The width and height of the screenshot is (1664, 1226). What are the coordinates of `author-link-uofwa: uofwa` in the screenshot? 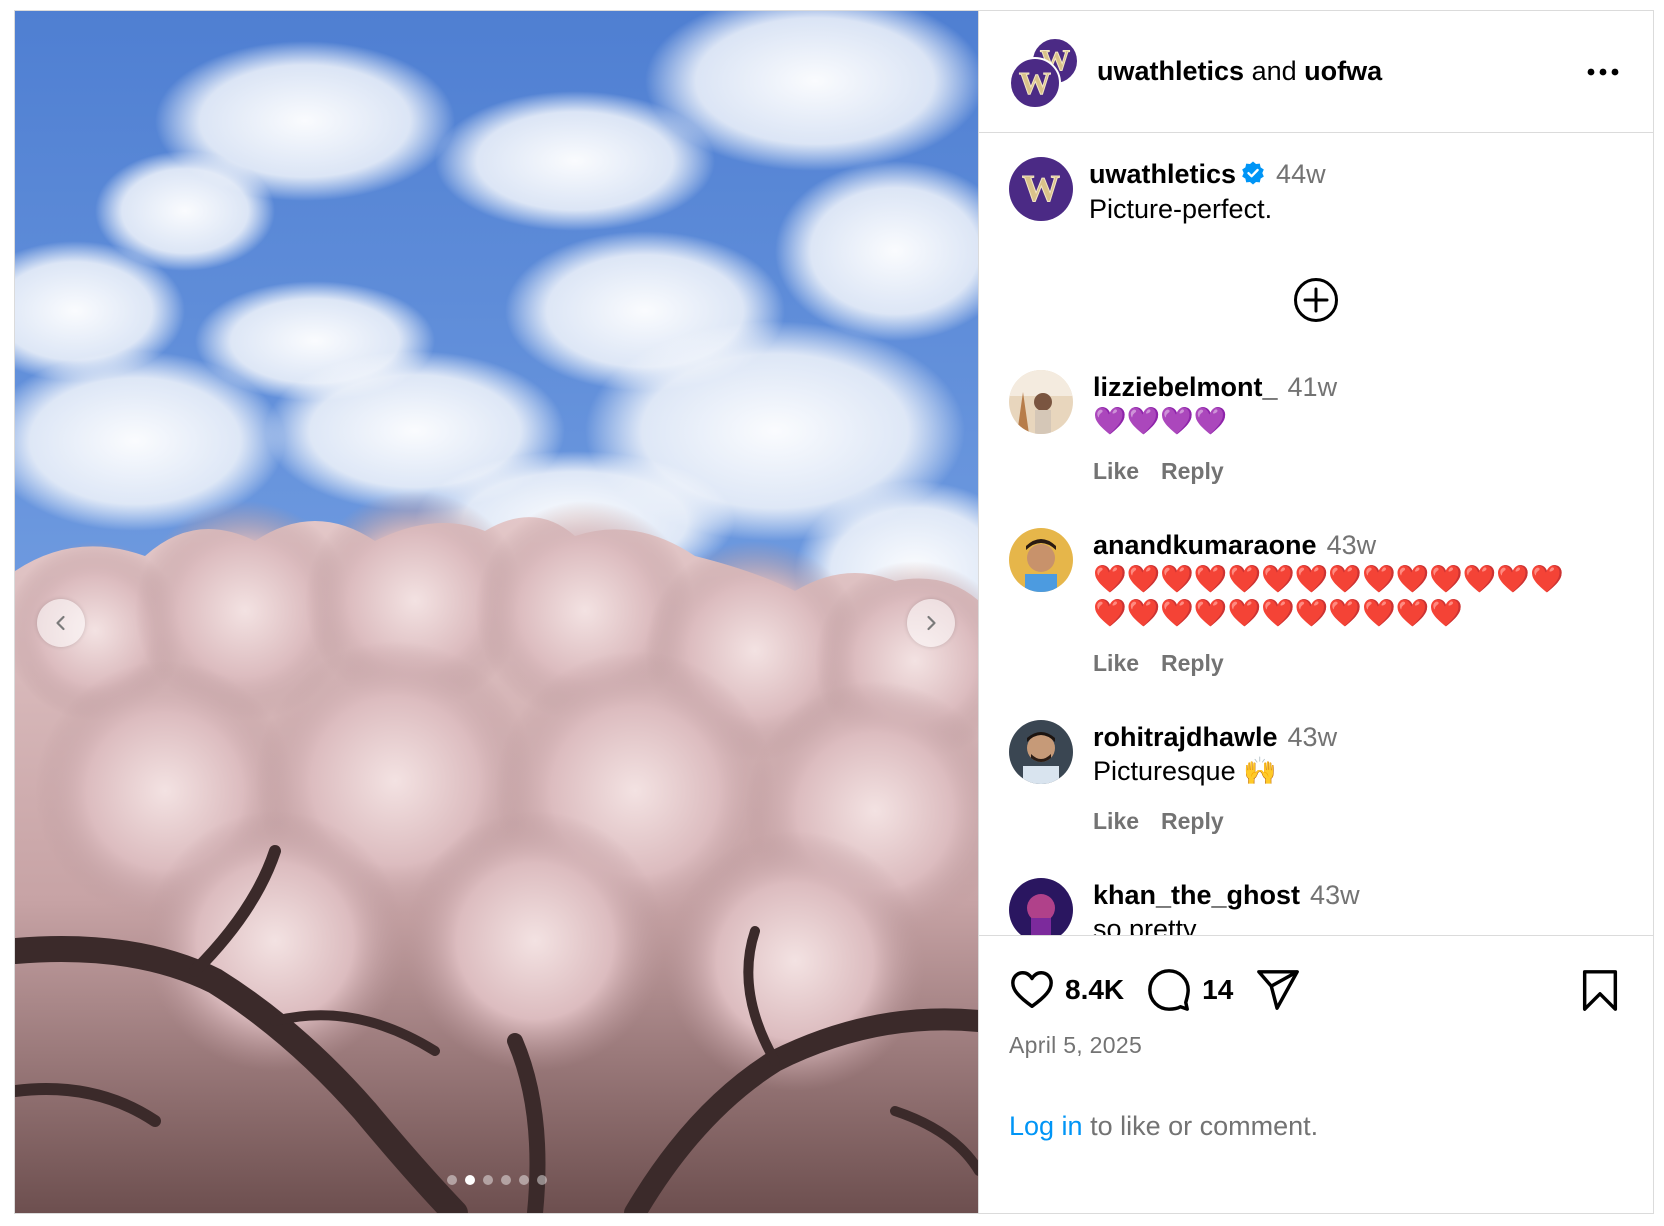 It's located at (1343, 71).